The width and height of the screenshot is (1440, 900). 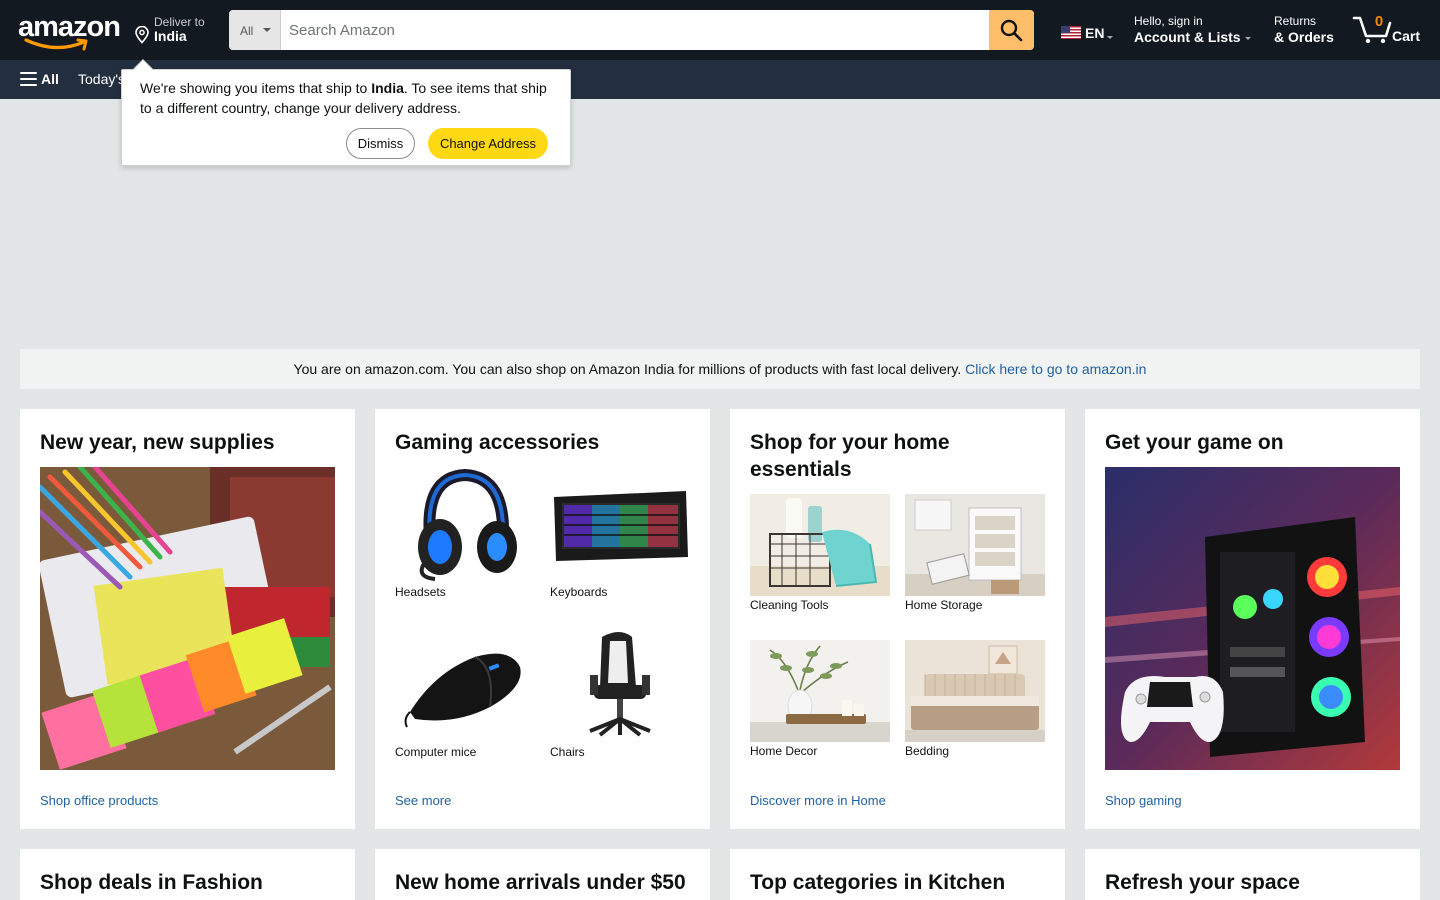 I want to click on card-home-arrivals: New home arrivals under $50, so click(x=542, y=874).